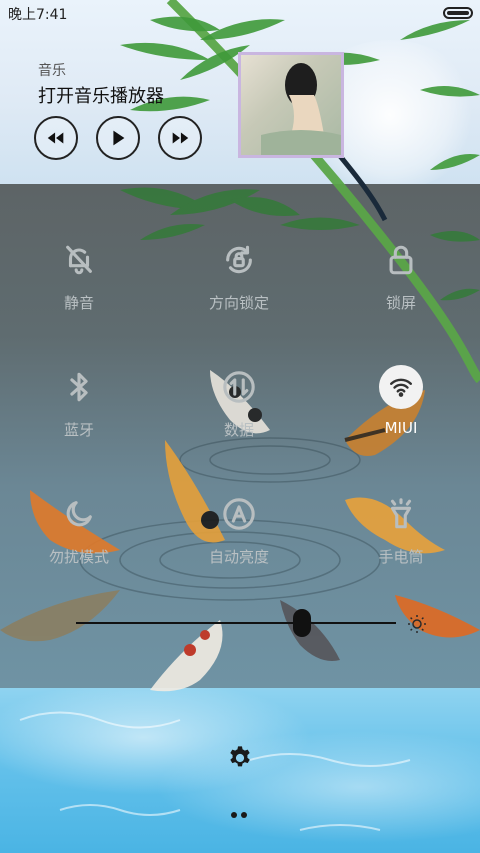 The height and width of the screenshot is (853, 480). I want to click on brightness-slider-thumb, so click(302, 623).